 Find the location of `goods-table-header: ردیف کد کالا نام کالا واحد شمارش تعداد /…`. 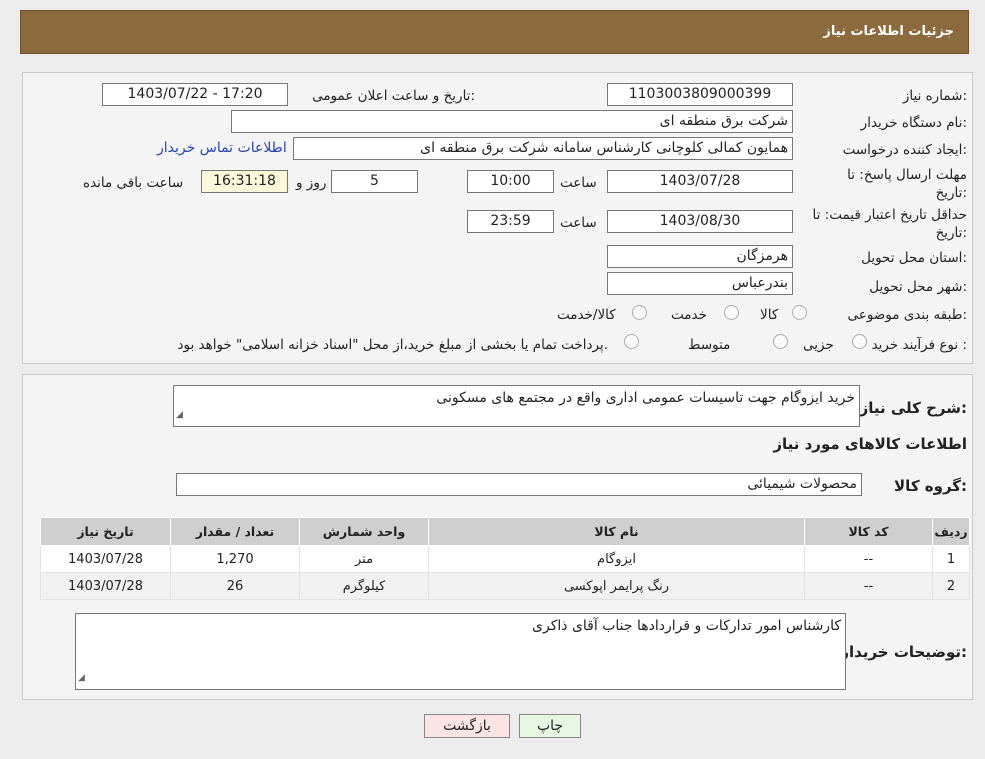

goods-table-header: ردیف کد کالا نام کالا واحد شمارش تعداد /… is located at coordinates (505, 531).